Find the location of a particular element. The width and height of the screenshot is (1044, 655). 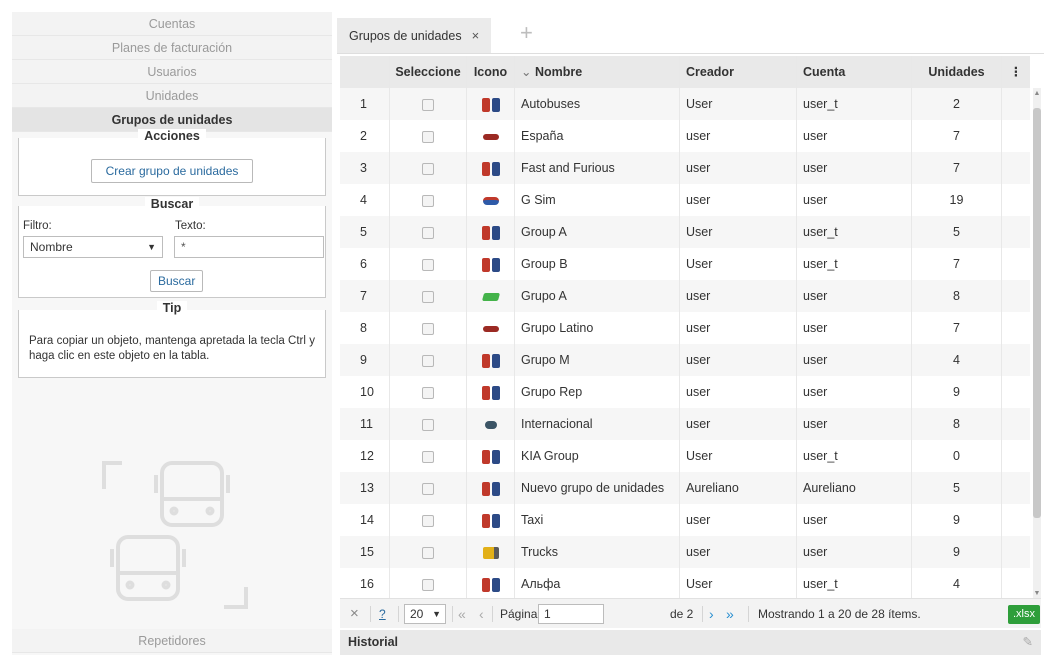

row-name: Nuevo grupo de unidades is located at coordinates (597, 488).